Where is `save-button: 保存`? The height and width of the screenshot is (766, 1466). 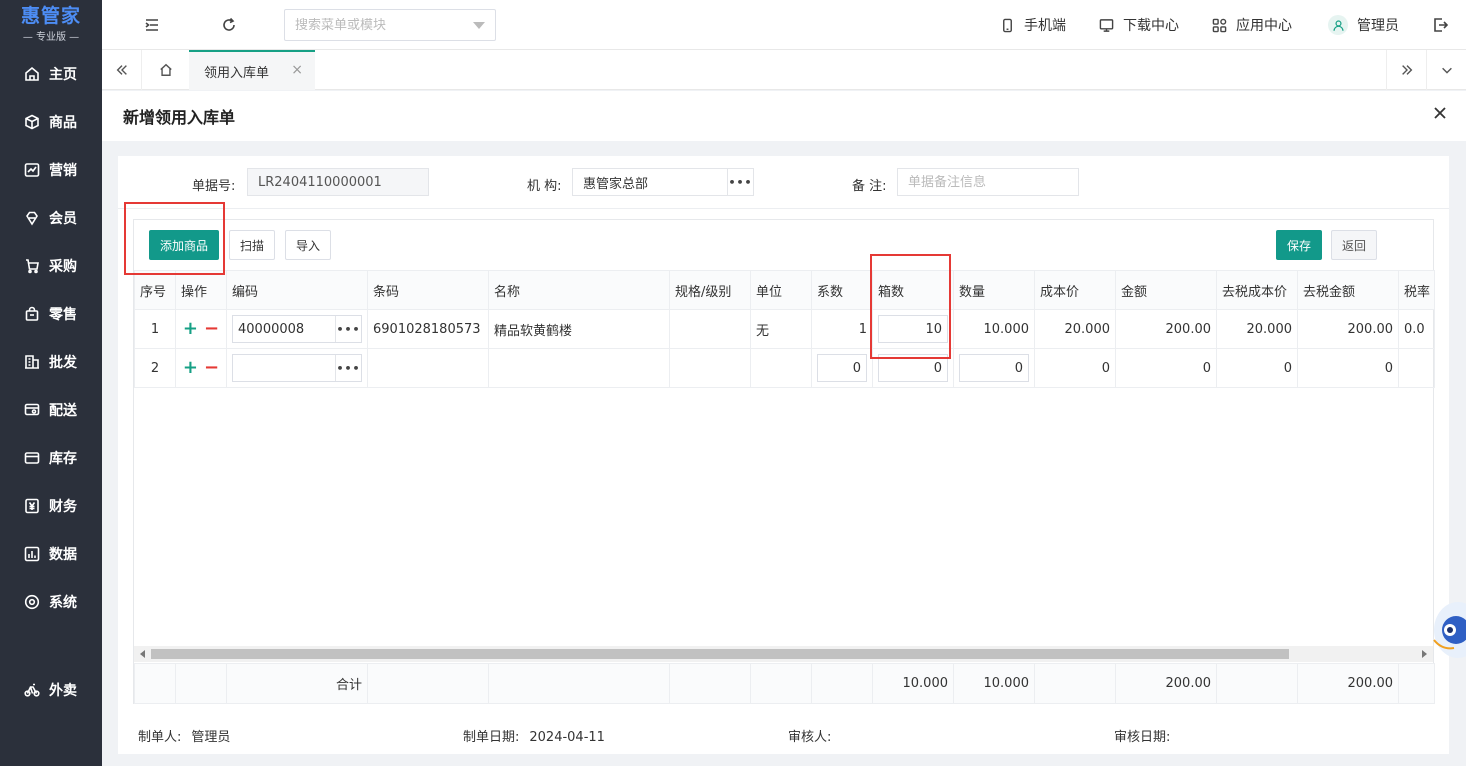
save-button: 保存 is located at coordinates (1299, 245).